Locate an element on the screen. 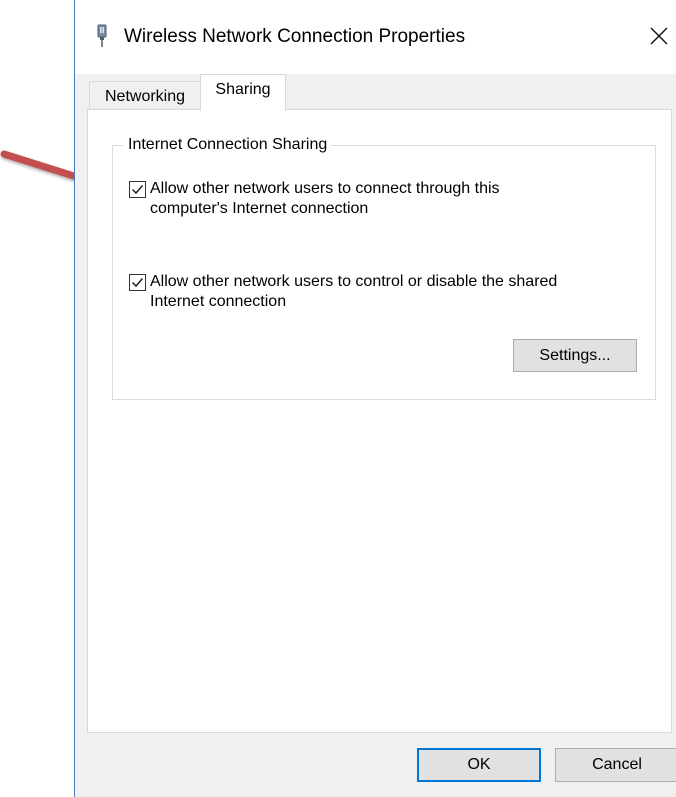 This screenshot has height=797, width=676. title-bar: Wireless Network Connection Properties is located at coordinates (375, 37).